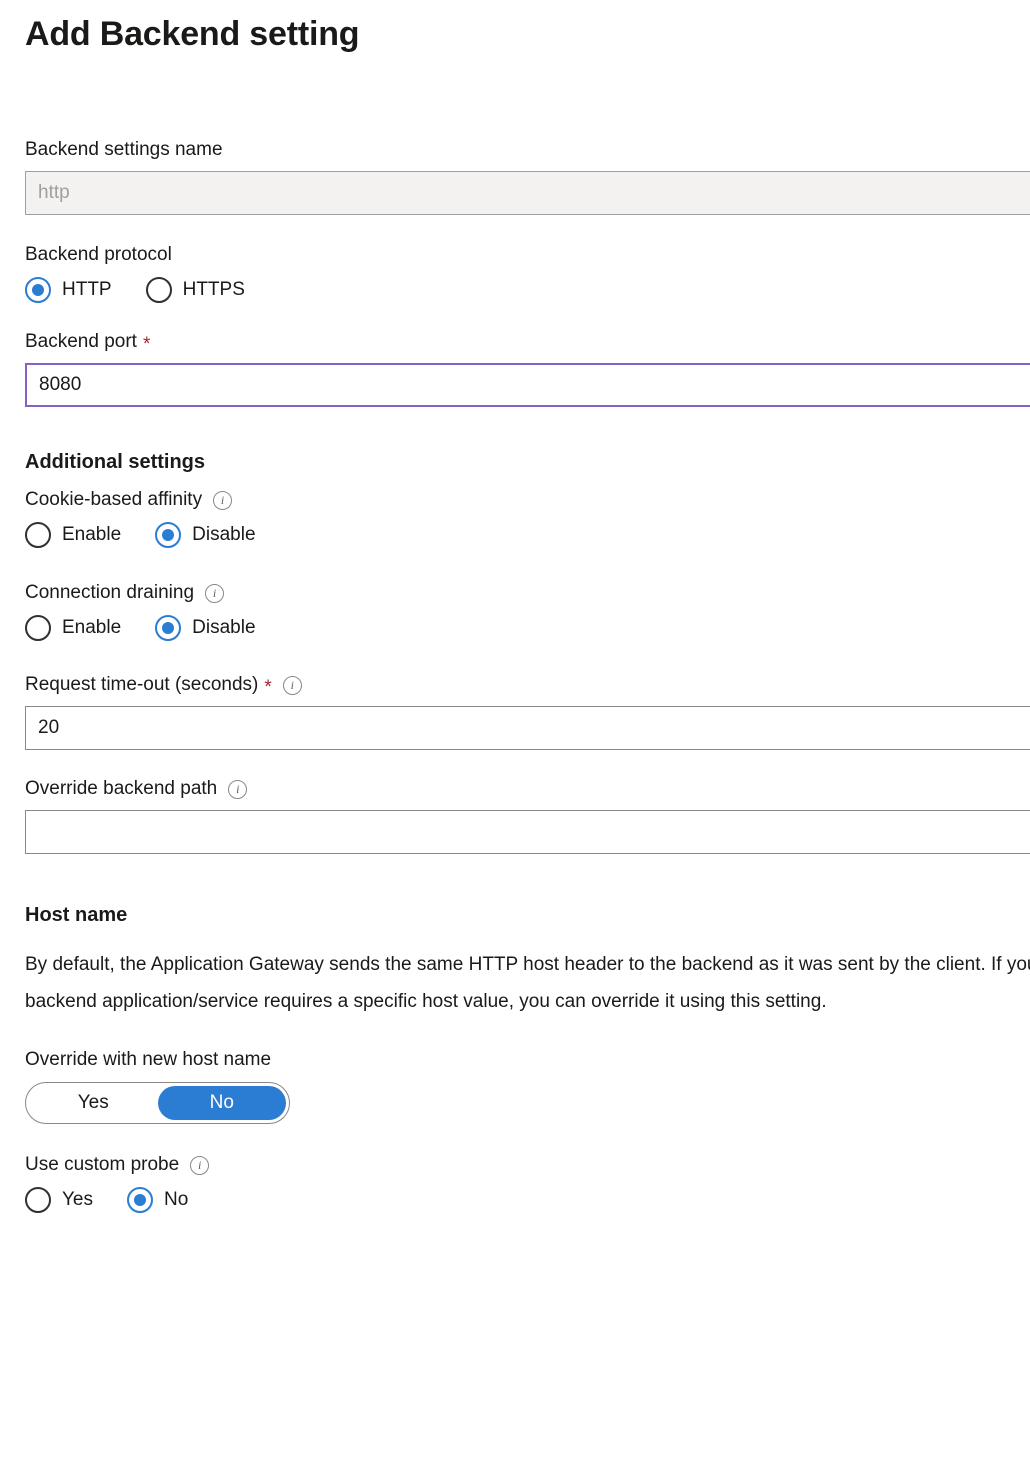 The width and height of the screenshot is (1030, 1476). I want to click on use-custom-probe-label-text: Use custom probe, so click(102, 1164).